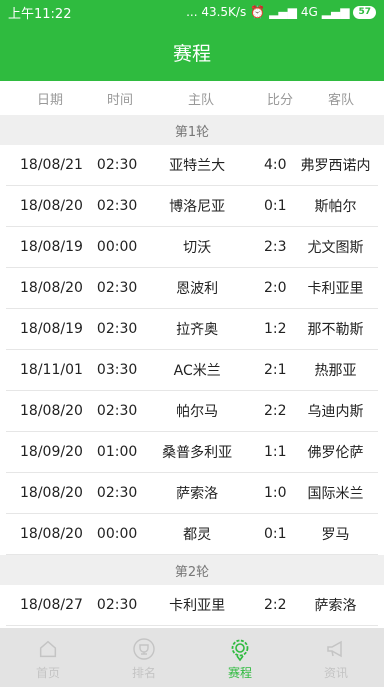 This screenshot has height=687, width=384. What do you see at coordinates (144, 649) in the screenshot?
I see `trophy-icon` at bounding box center [144, 649].